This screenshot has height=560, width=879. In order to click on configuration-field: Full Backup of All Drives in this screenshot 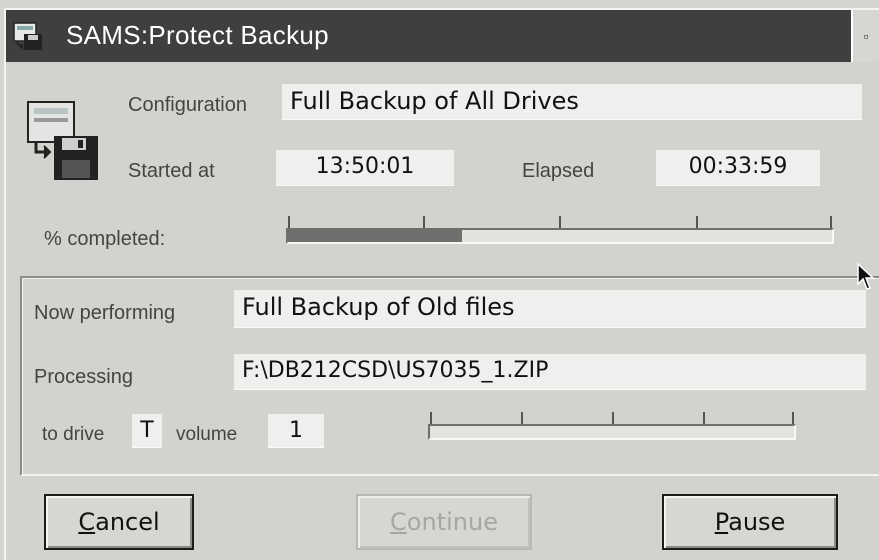, I will do `click(572, 102)`.